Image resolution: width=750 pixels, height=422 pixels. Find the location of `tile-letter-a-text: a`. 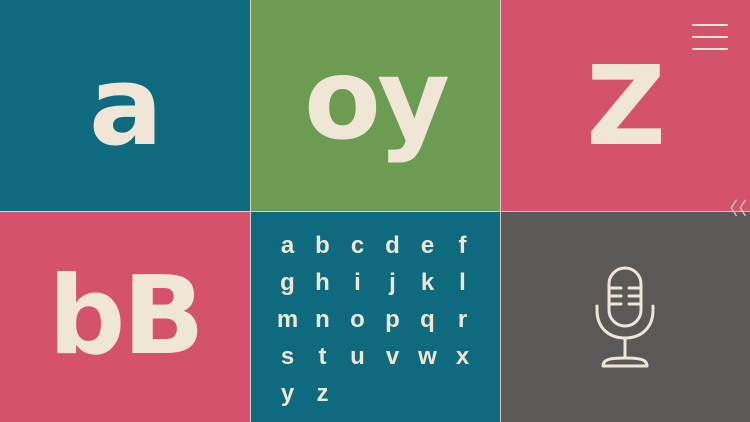

tile-letter-a-text: a is located at coordinates (125, 105).